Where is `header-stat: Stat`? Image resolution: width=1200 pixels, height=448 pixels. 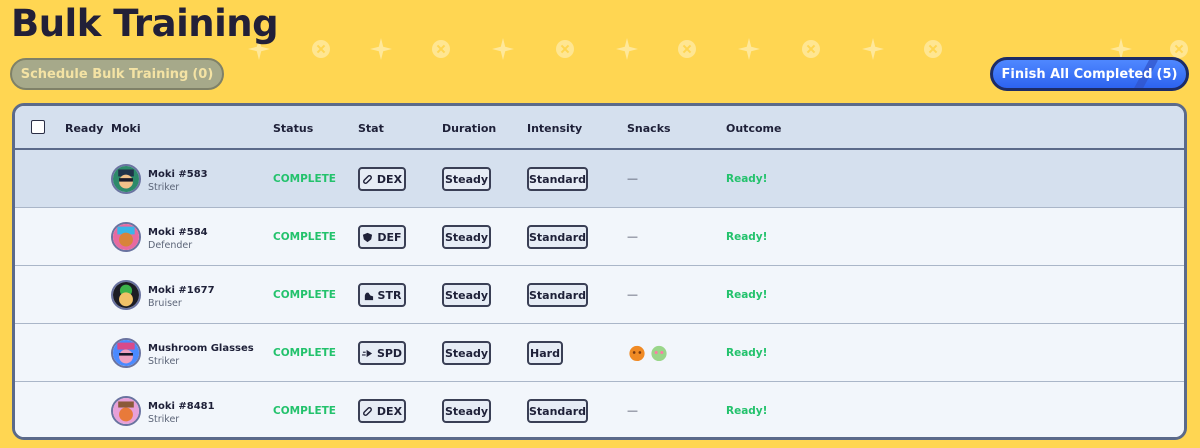
header-stat: Stat is located at coordinates (371, 128).